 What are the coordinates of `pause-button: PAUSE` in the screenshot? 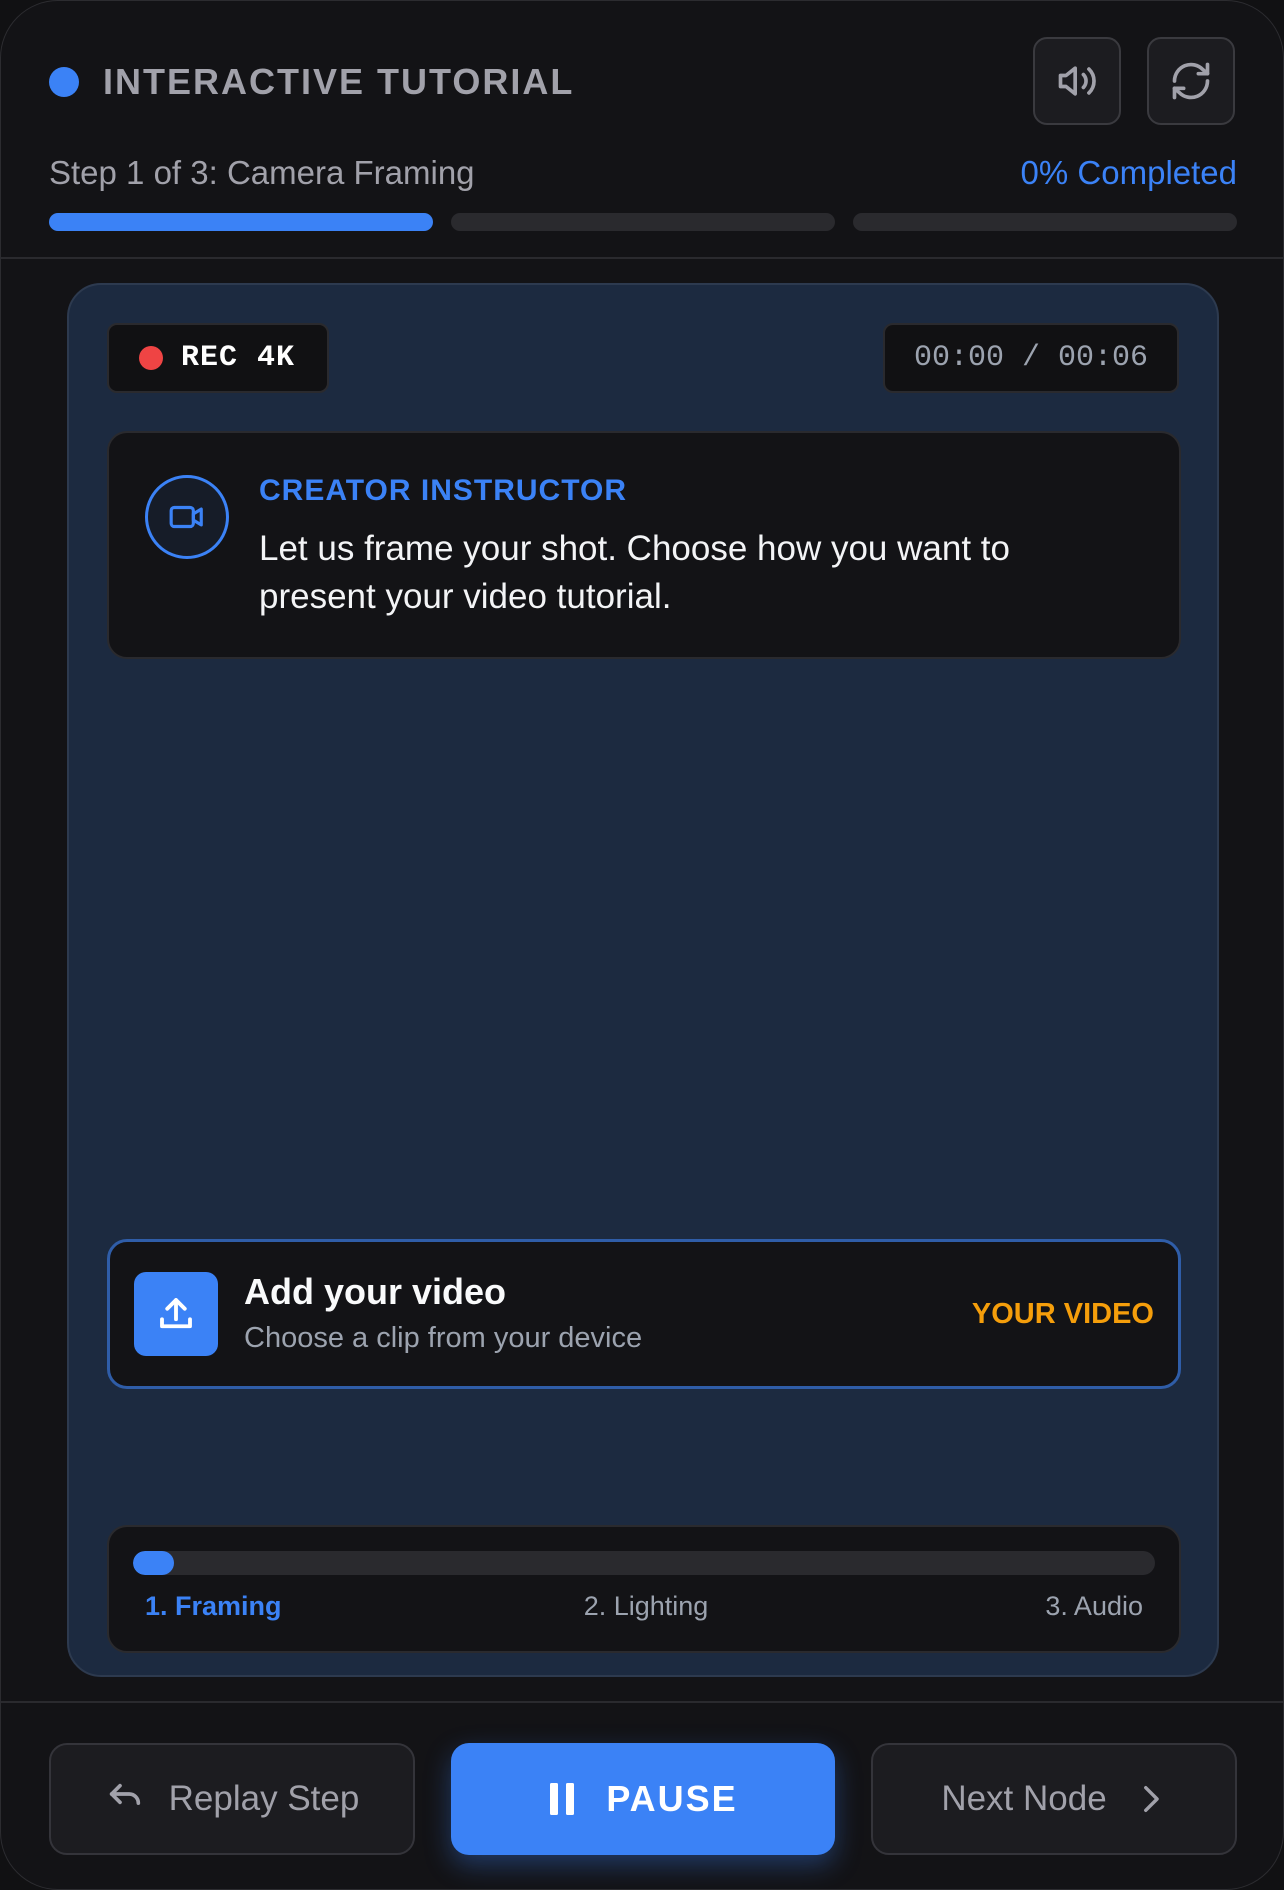 It's located at (643, 1799).